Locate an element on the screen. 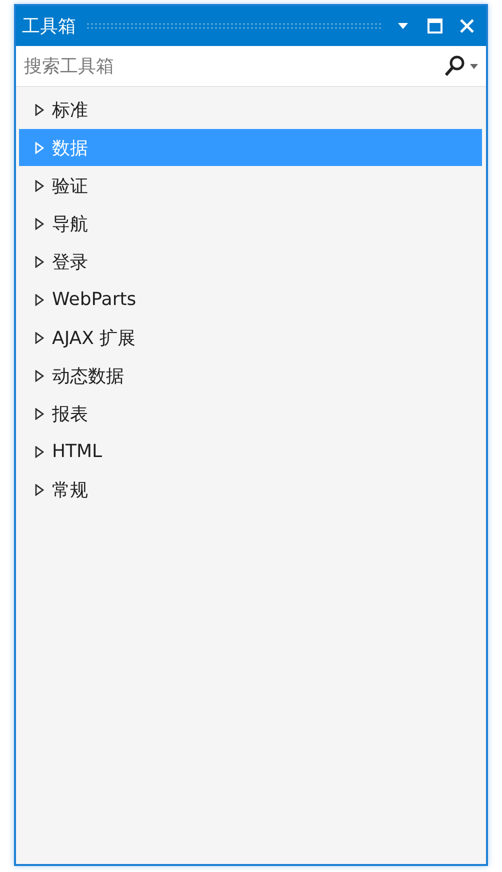 The height and width of the screenshot is (872, 502). search-icon is located at coordinates (455, 66).